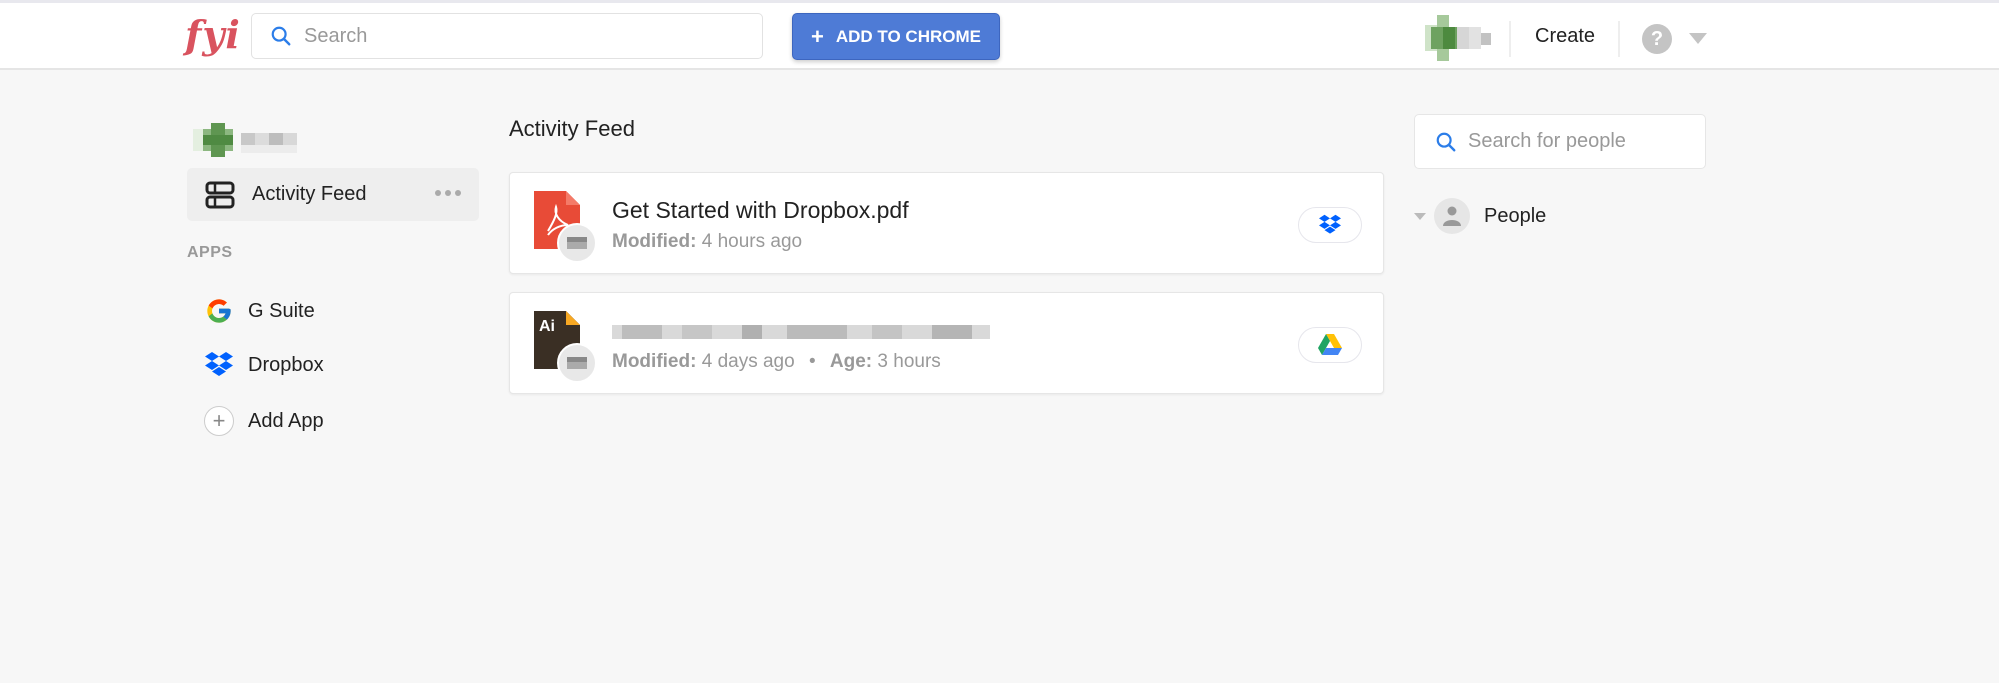 This screenshot has height=683, width=1999. I want to click on add-to-chrome-button: + ADD TO CHROME, so click(896, 36).